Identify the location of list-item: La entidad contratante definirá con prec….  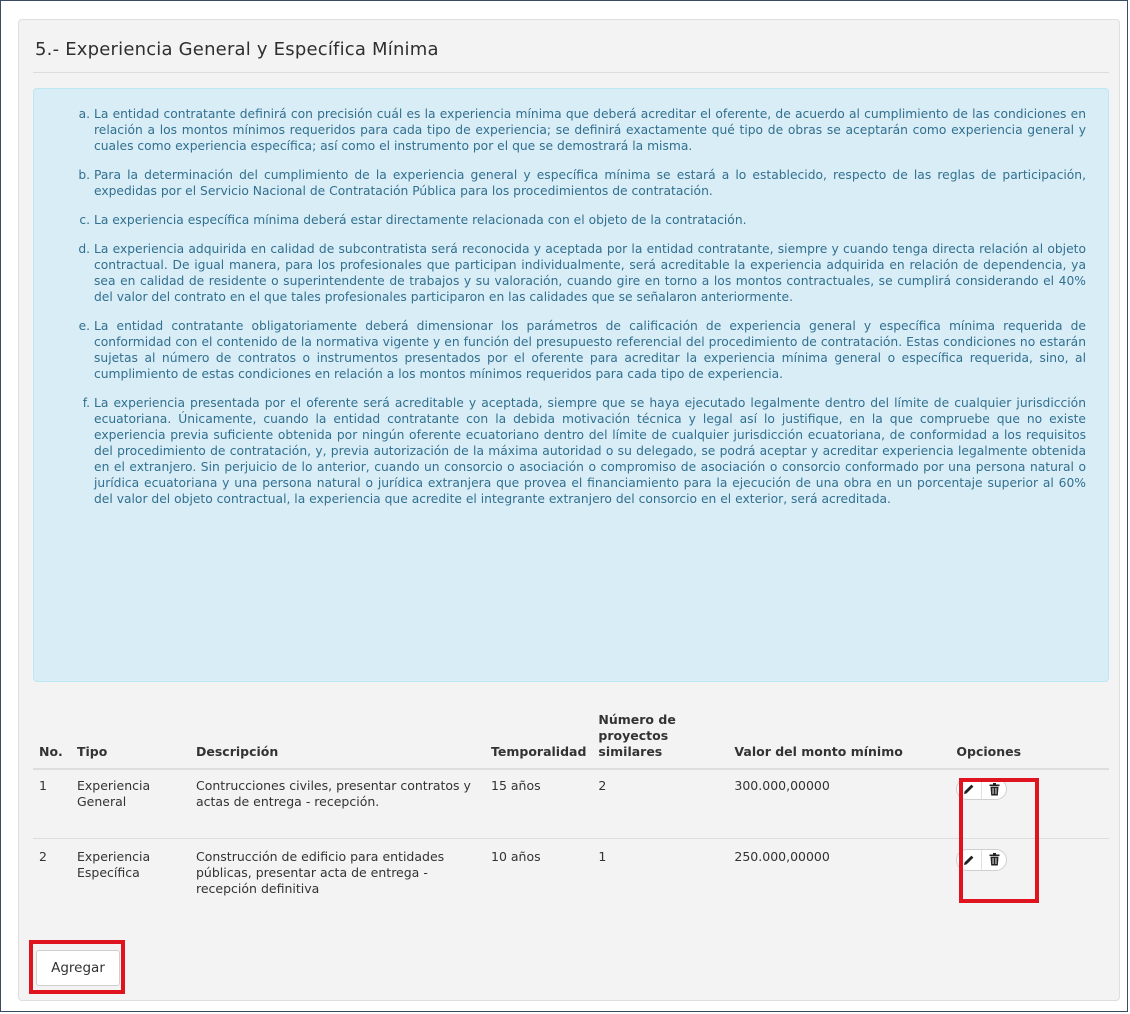
(590, 130).